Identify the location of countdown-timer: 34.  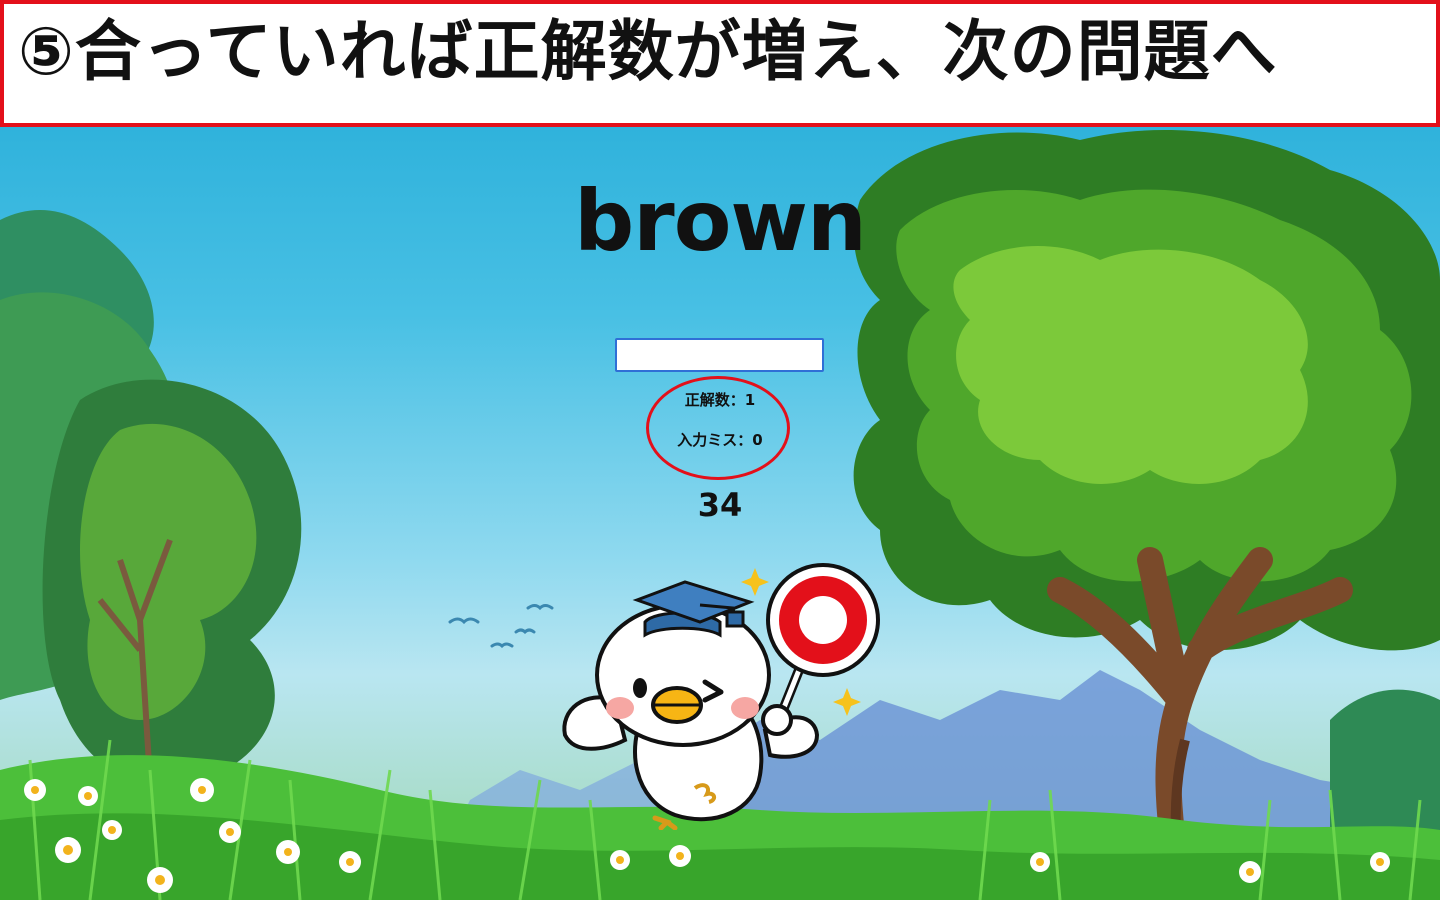
(720, 505).